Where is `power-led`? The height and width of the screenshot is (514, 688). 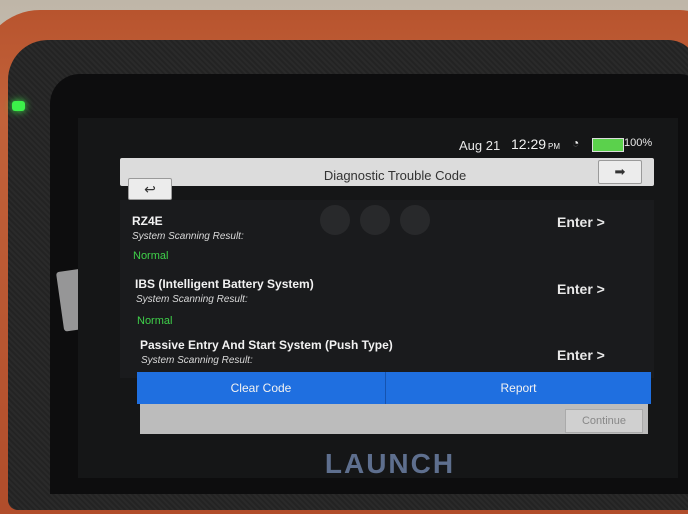 power-led is located at coordinates (18, 106).